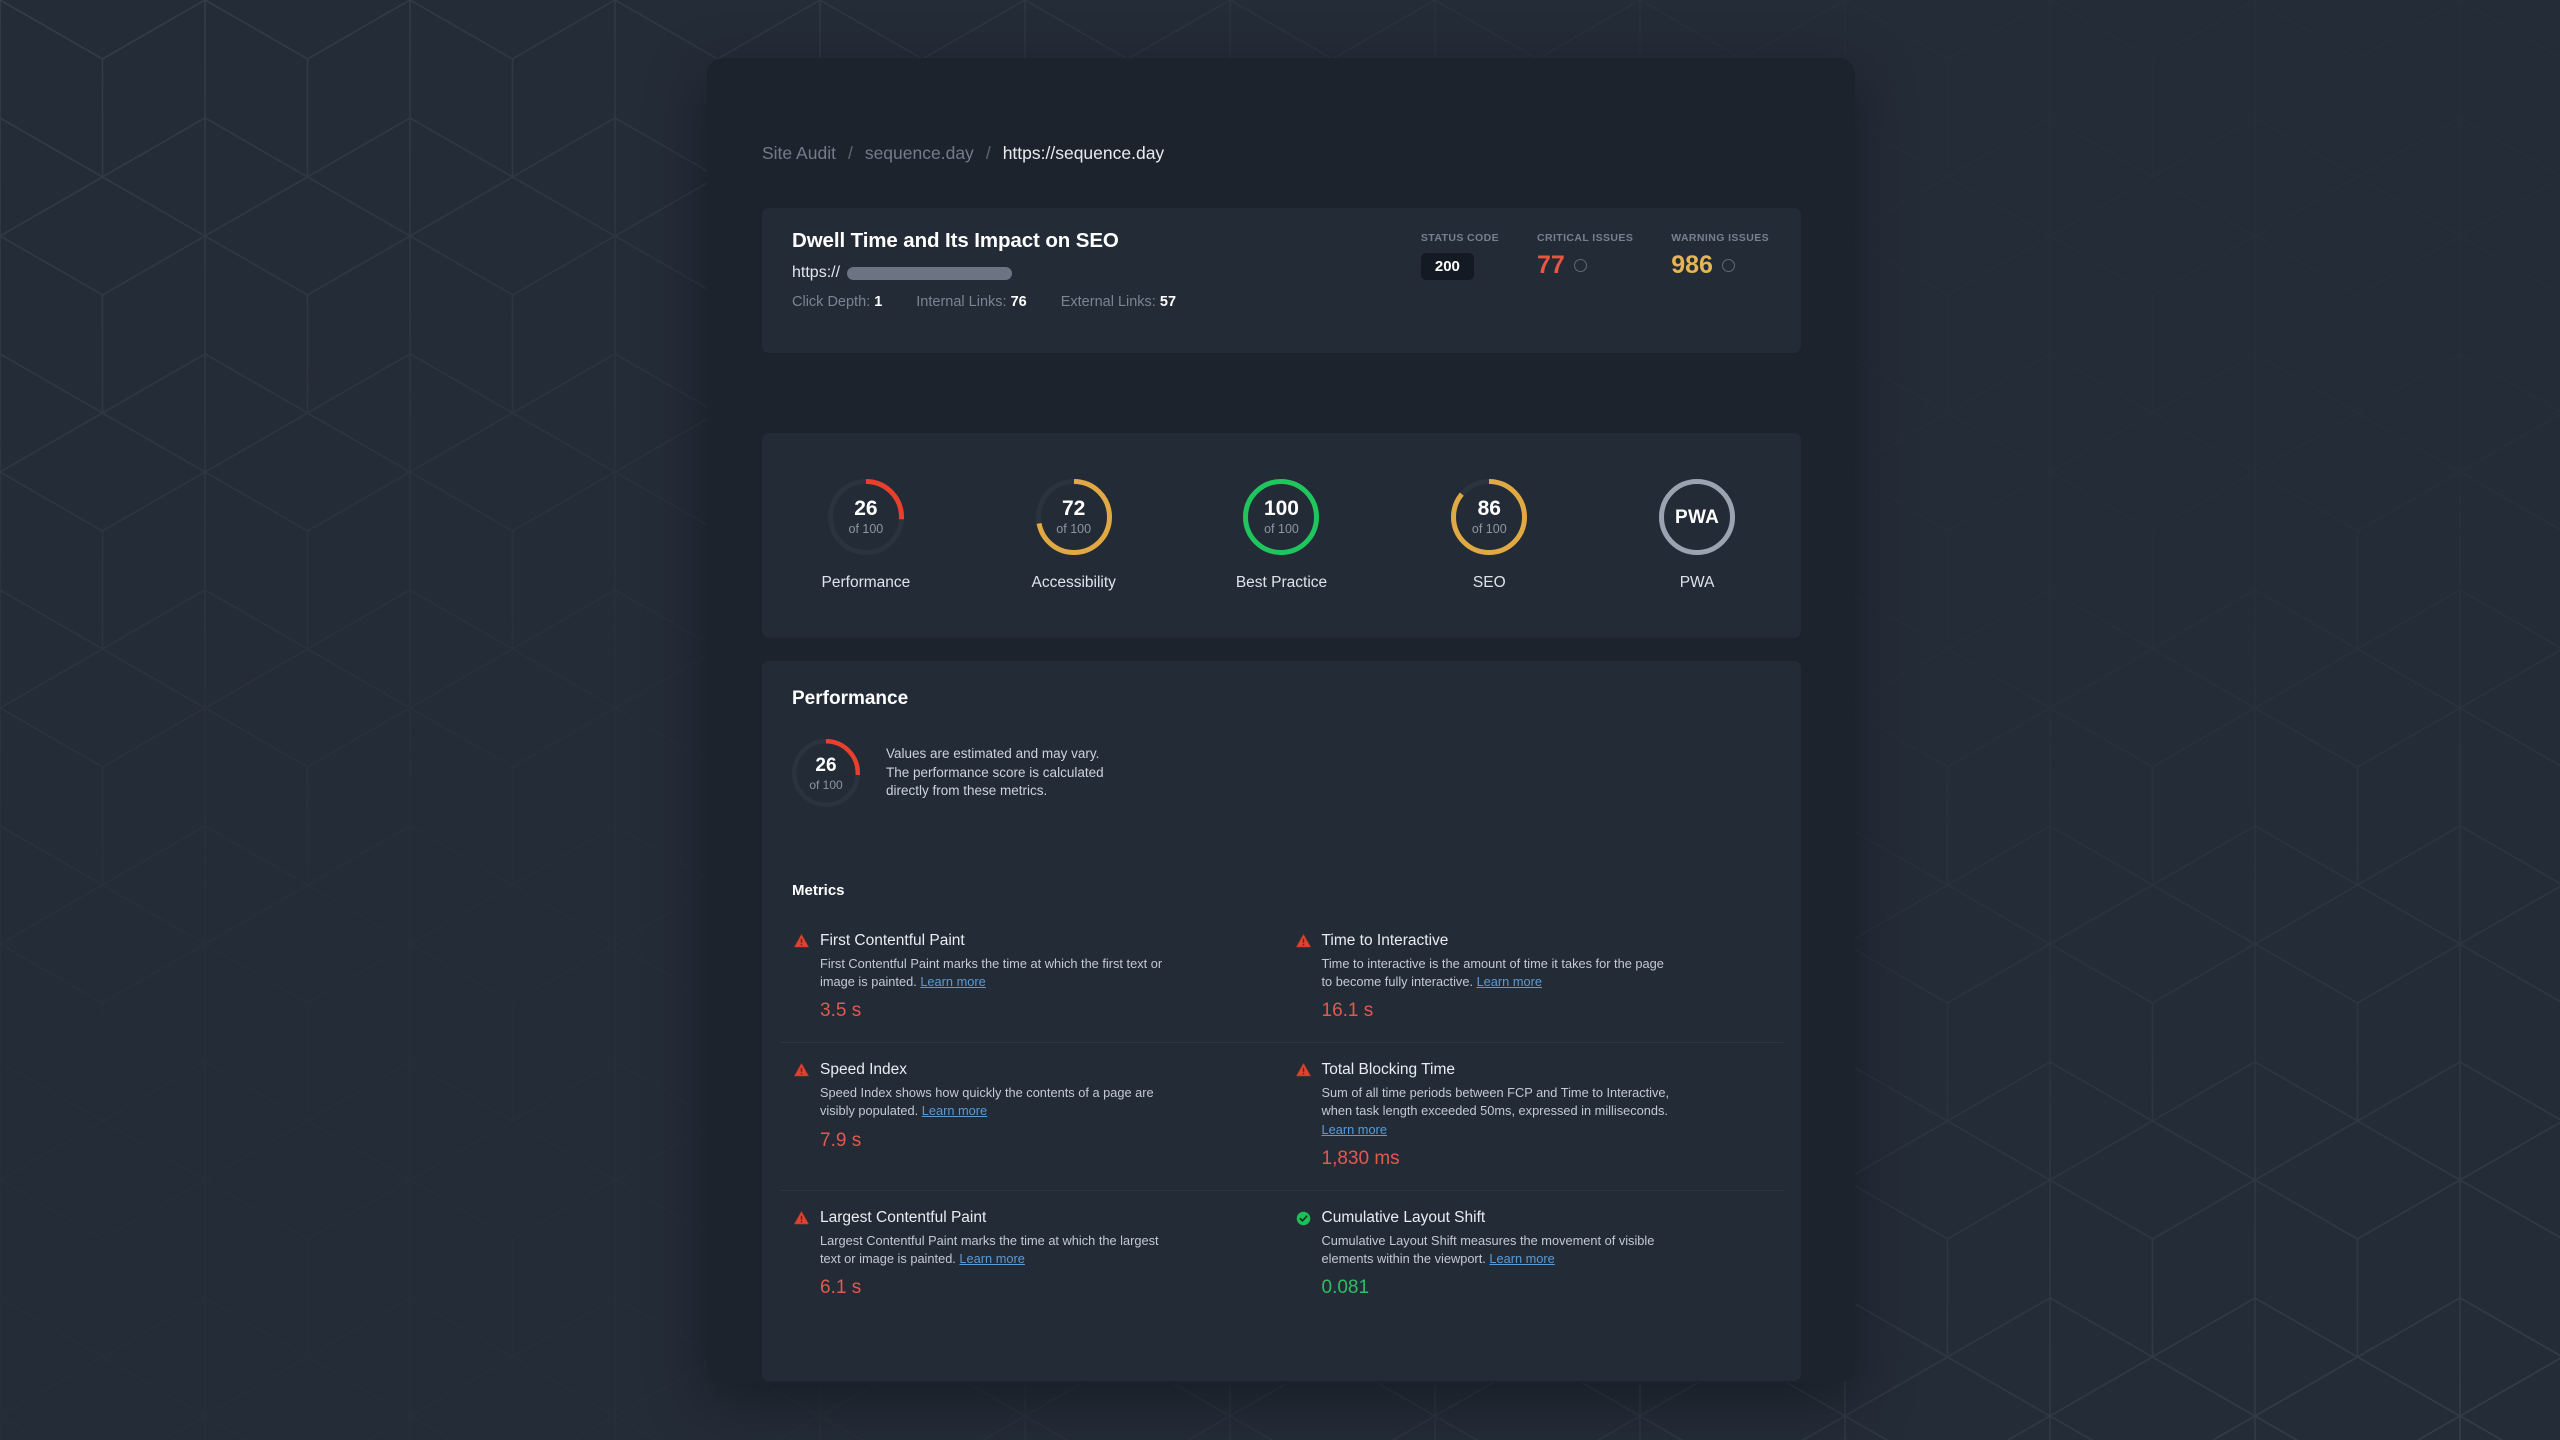  Describe the element at coordinates (971, 302) in the screenshot. I see `internal-links-stat: Internal Links: 76` at that location.